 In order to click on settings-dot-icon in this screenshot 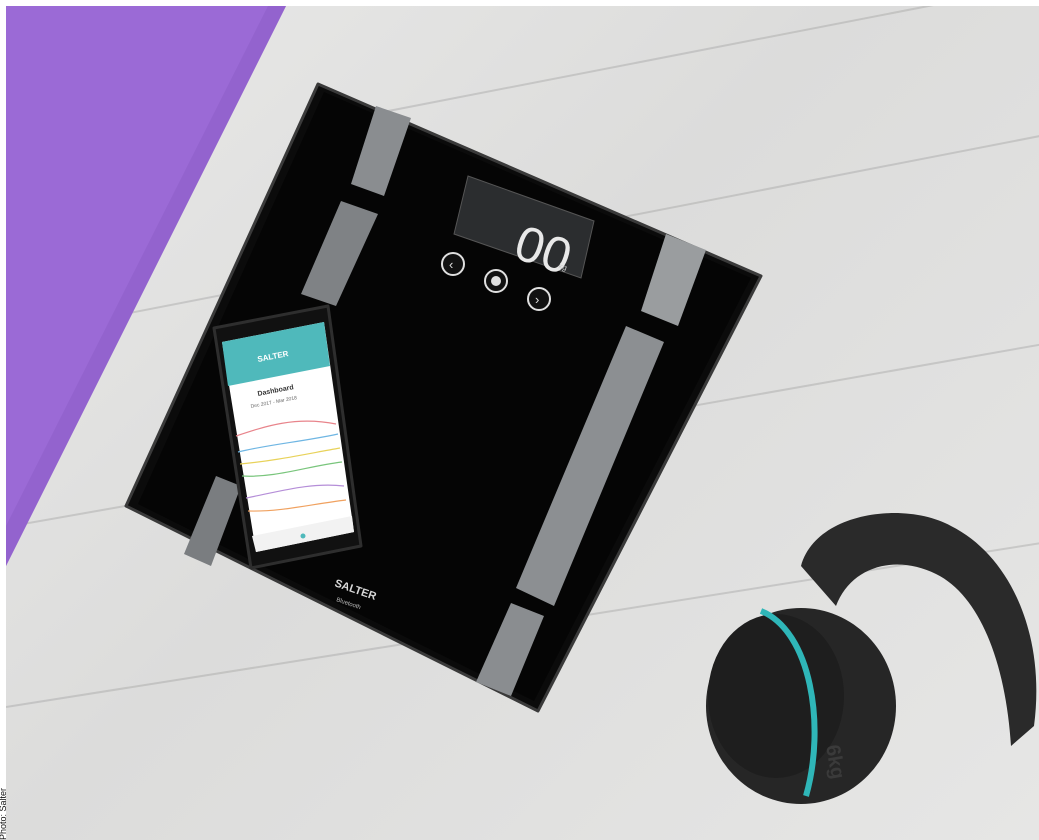, I will do `click(496, 281)`.